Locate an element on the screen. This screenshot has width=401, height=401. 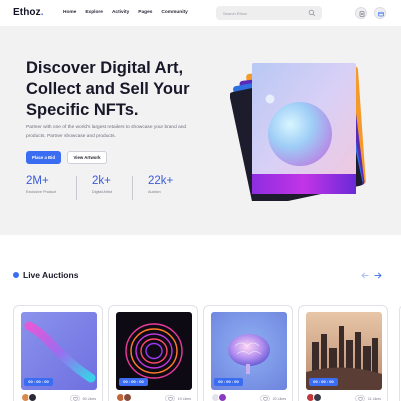
document-button is located at coordinates (361, 13).